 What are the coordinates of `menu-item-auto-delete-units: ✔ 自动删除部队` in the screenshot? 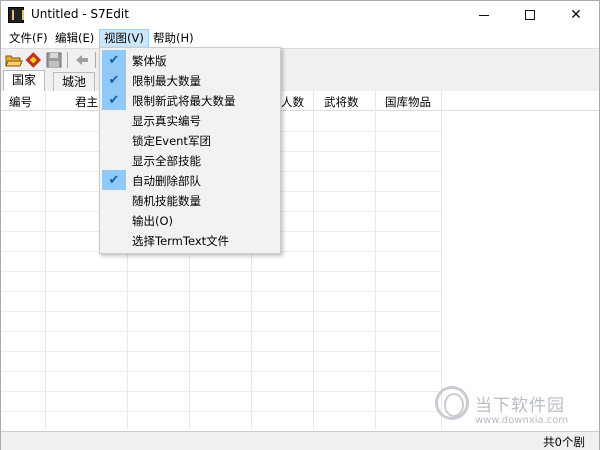 It's located at (190, 180).